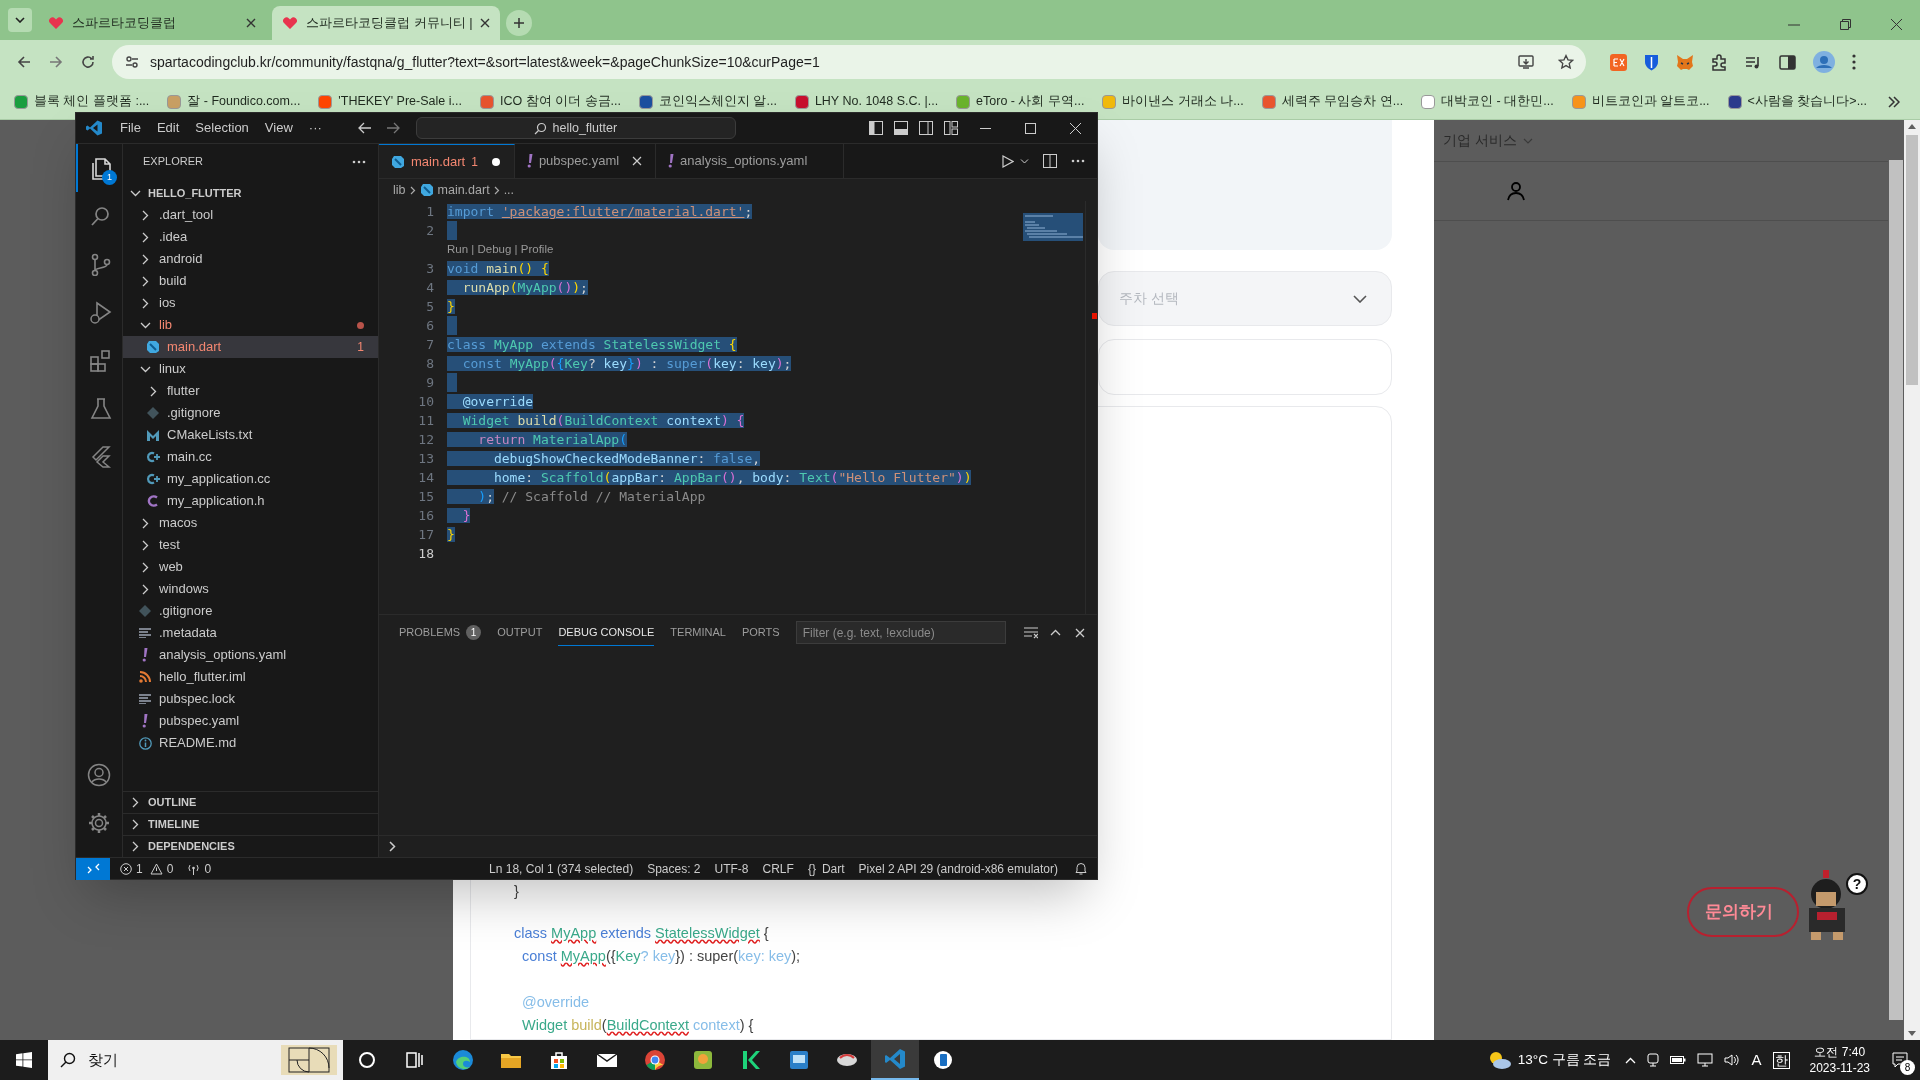  I want to click on address-bar: spartacodingclub.kr/community/fastqna/g_flutter?text=&sort=latest&week=&pageChunkSize=10&curPage=1, so click(849, 62).